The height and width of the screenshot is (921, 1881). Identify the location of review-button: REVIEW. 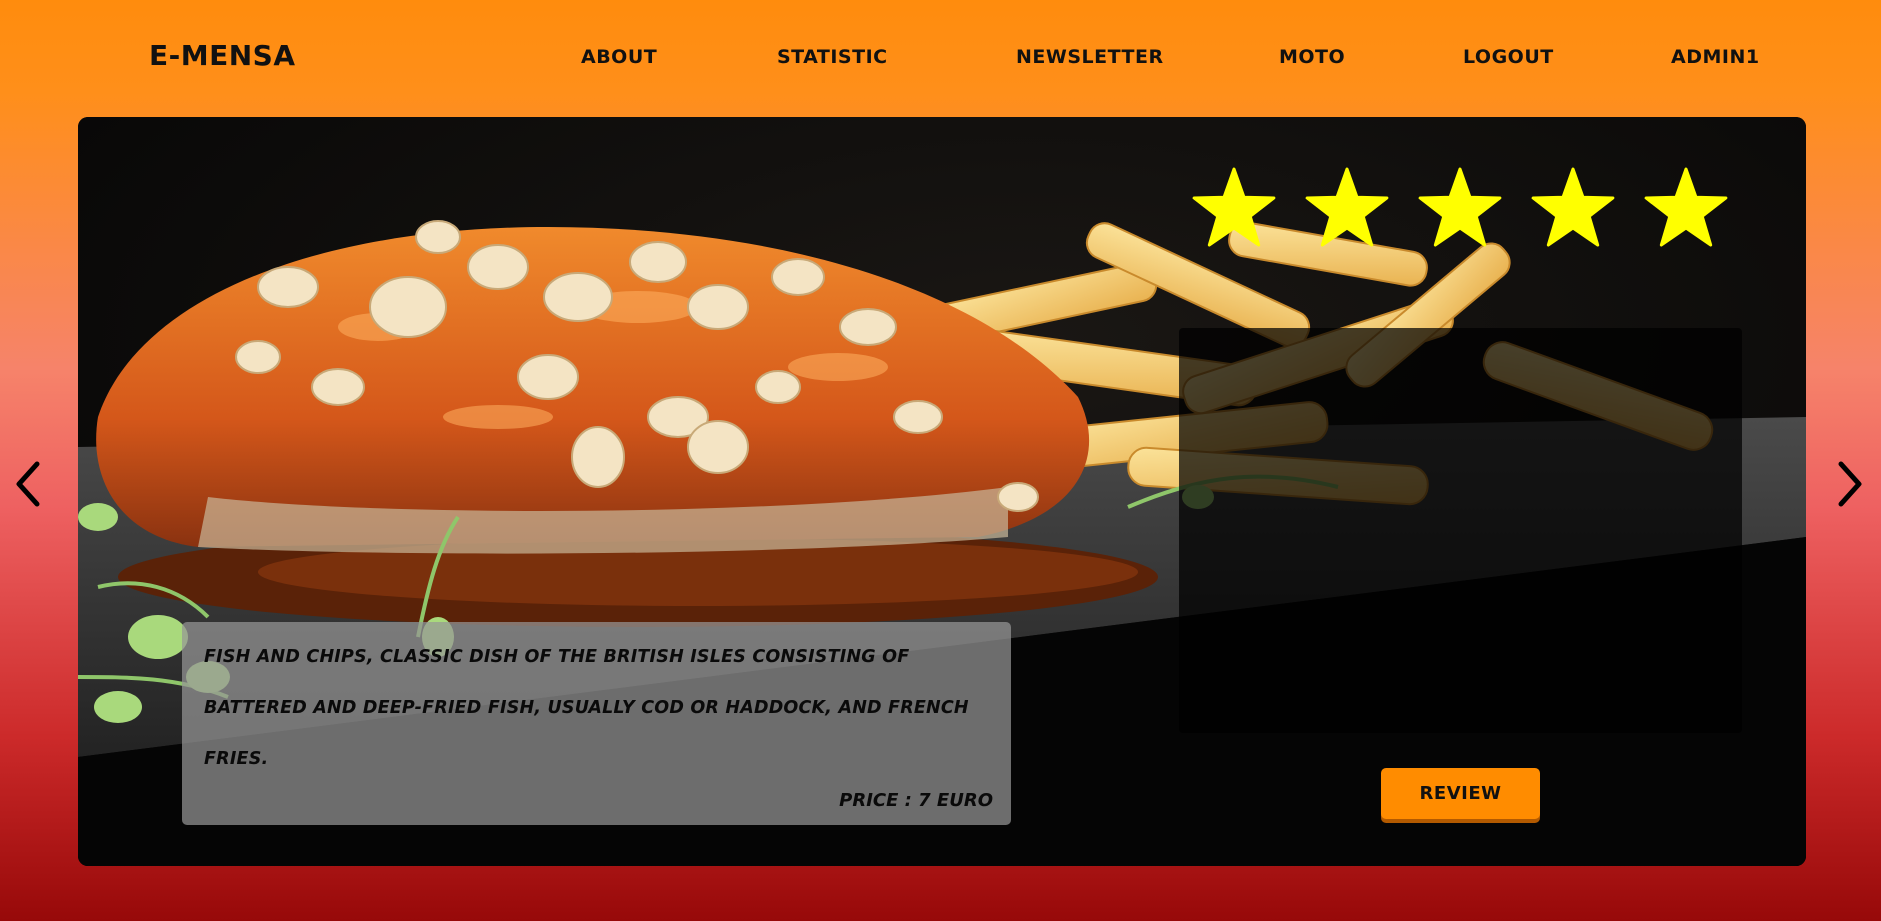
(1460, 793).